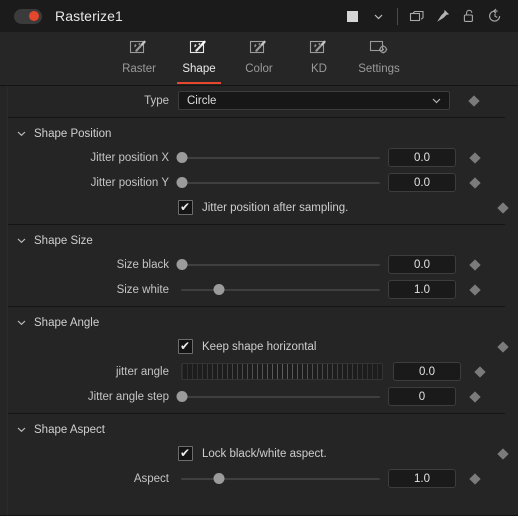 The height and width of the screenshot is (516, 518). Describe the element at coordinates (314, 100) in the screenshot. I see `type-dropdown: Circle` at that location.